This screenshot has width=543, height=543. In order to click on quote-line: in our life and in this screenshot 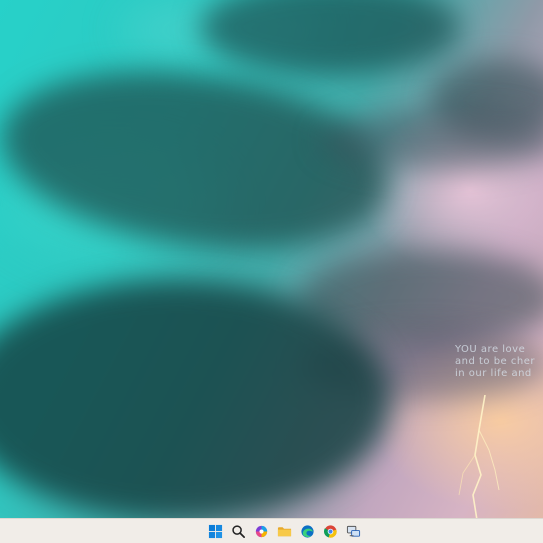, I will do `click(493, 373)`.